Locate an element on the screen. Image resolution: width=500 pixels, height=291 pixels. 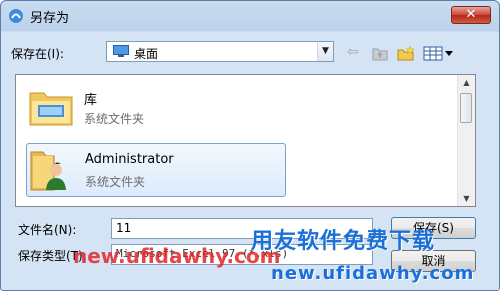
title-bar: 另存为 ✕ is located at coordinates (250, 15).